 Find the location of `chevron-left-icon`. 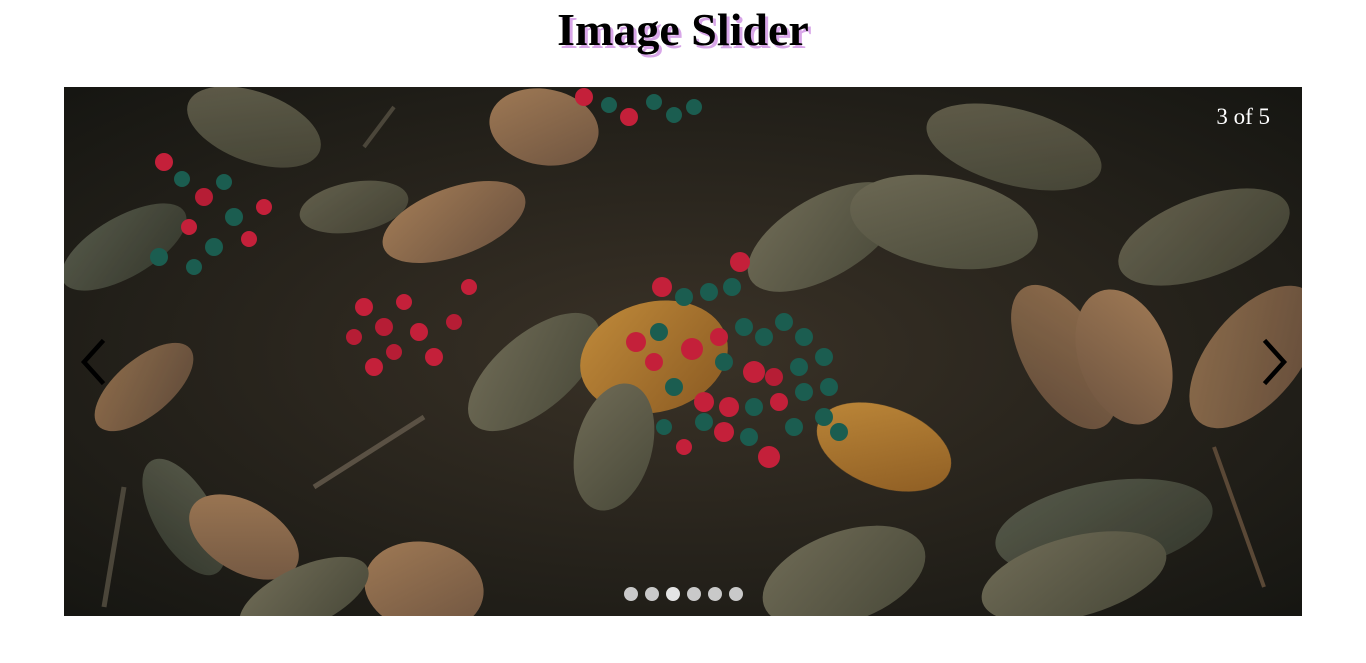

chevron-left-icon is located at coordinates (93, 362).